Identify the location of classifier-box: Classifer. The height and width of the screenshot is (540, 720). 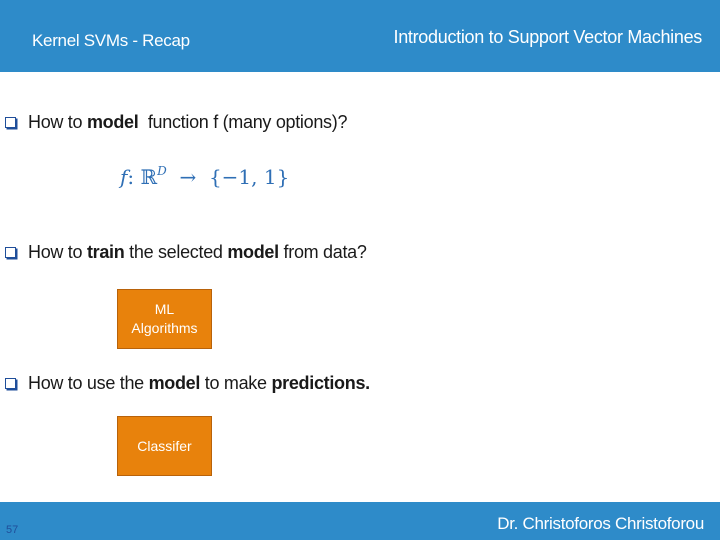
(164, 446).